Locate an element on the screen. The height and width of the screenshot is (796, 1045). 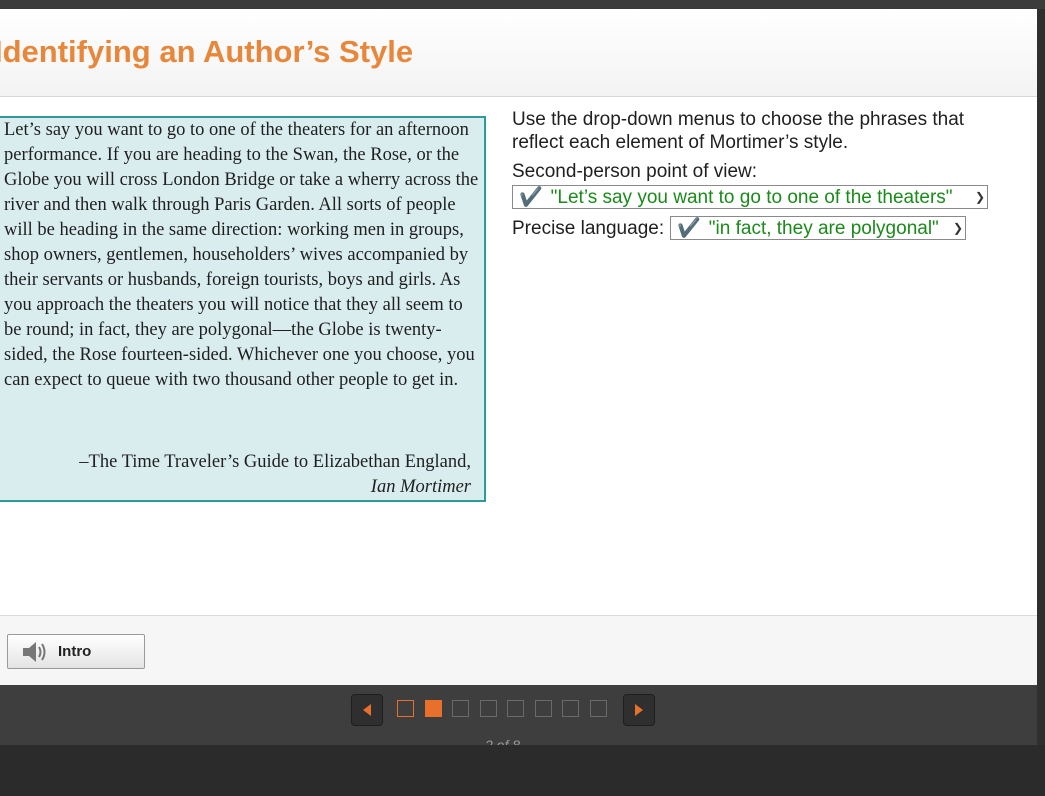
intro-label: Intro is located at coordinates (75, 651).